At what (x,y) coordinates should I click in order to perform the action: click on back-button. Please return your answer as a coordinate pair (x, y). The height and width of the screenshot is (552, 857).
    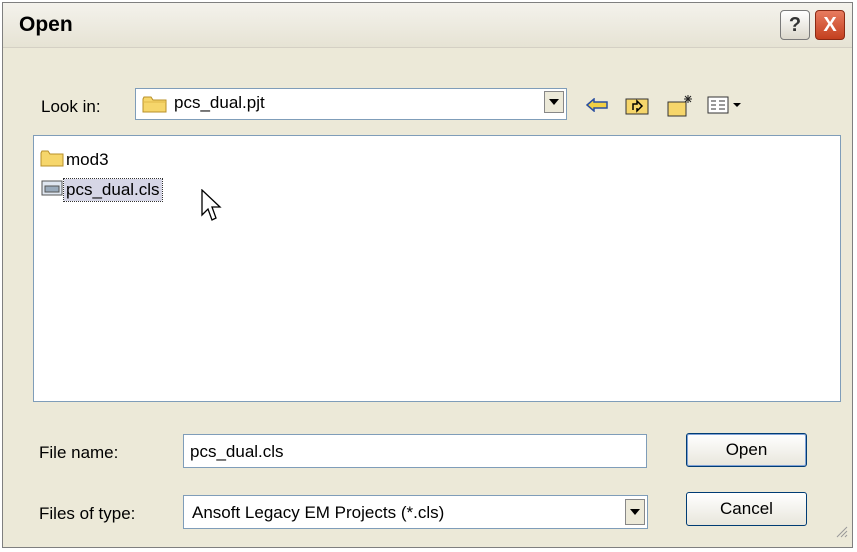
    Looking at the image, I should click on (597, 105).